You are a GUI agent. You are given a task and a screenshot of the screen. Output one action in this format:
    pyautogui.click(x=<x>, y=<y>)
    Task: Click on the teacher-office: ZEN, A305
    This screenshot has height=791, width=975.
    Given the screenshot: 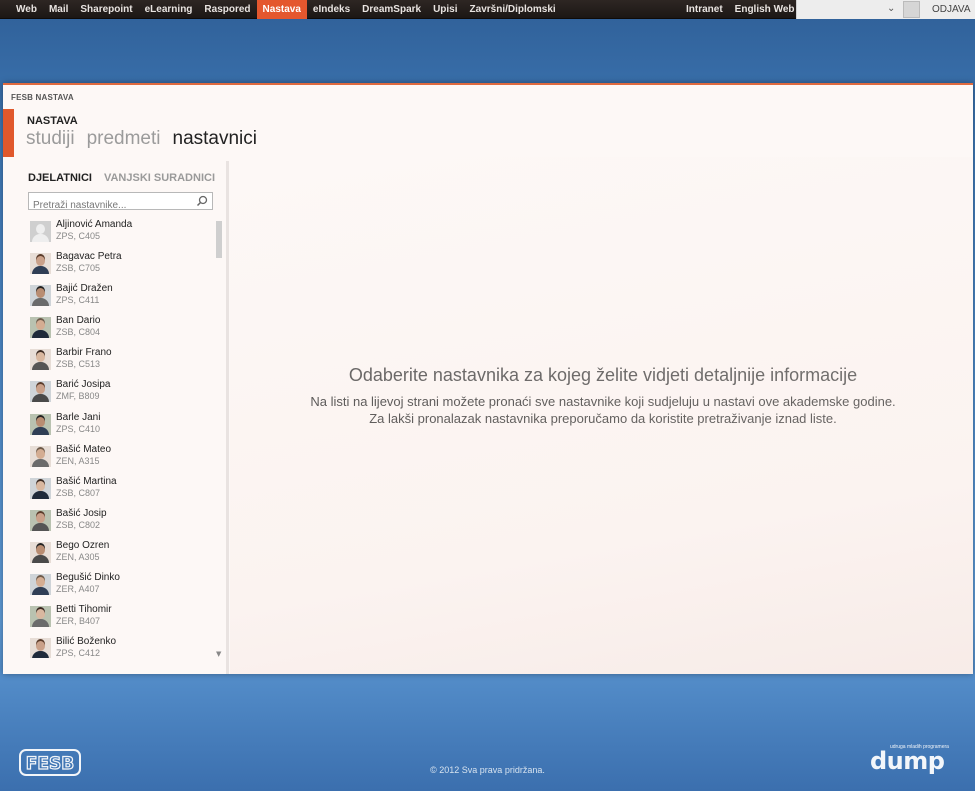 What is the action you would take?
    pyautogui.click(x=78, y=556)
    